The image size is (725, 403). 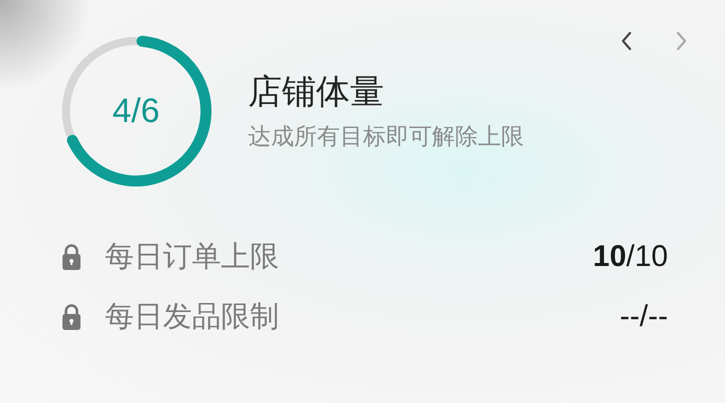 I want to click on limit-label: 每日订单上限, so click(x=192, y=257).